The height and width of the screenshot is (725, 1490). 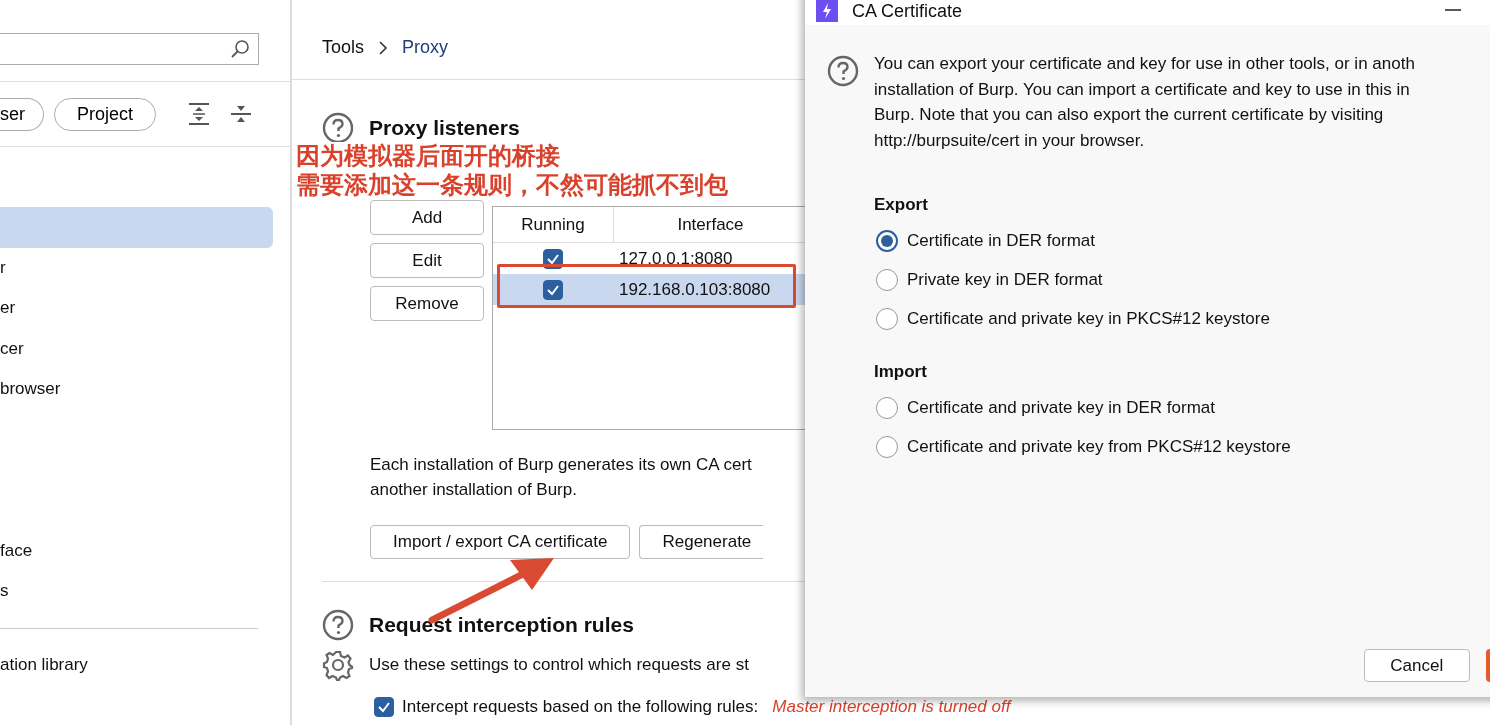 What do you see at coordinates (383, 47) in the screenshot?
I see `chevron-icon` at bounding box center [383, 47].